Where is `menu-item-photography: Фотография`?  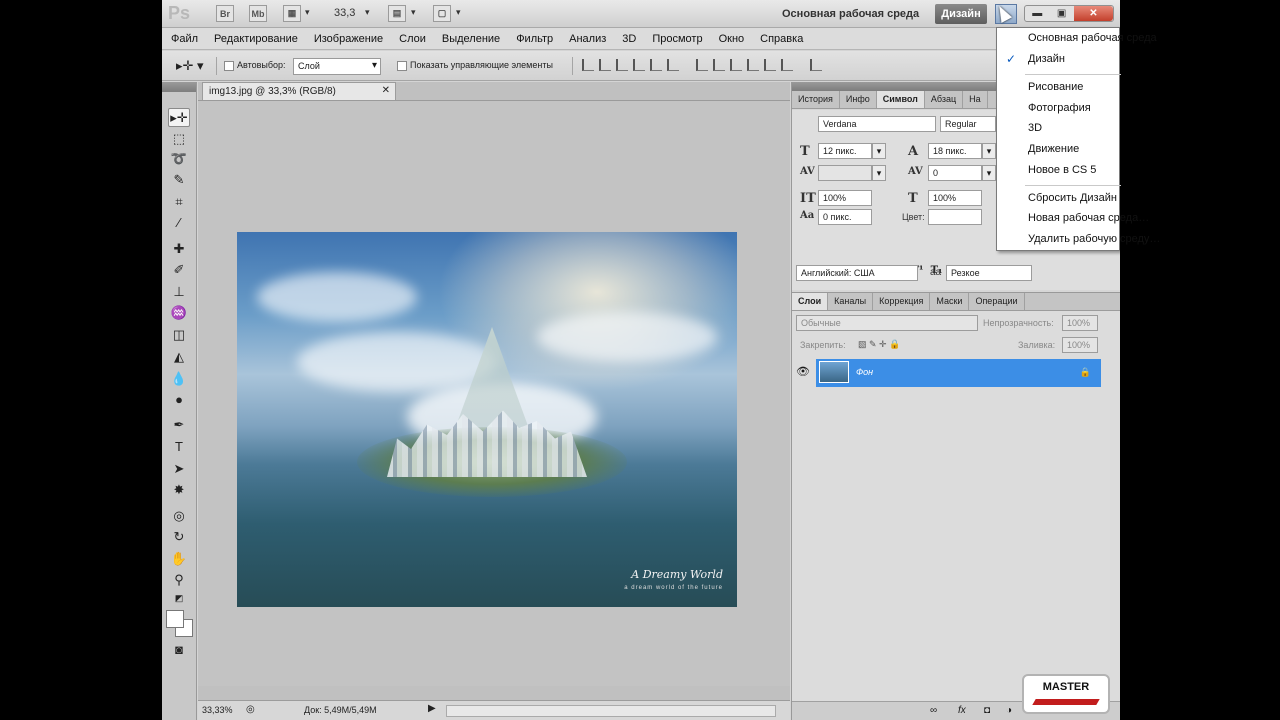
menu-item-photography: Фотография is located at coordinates (1059, 108).